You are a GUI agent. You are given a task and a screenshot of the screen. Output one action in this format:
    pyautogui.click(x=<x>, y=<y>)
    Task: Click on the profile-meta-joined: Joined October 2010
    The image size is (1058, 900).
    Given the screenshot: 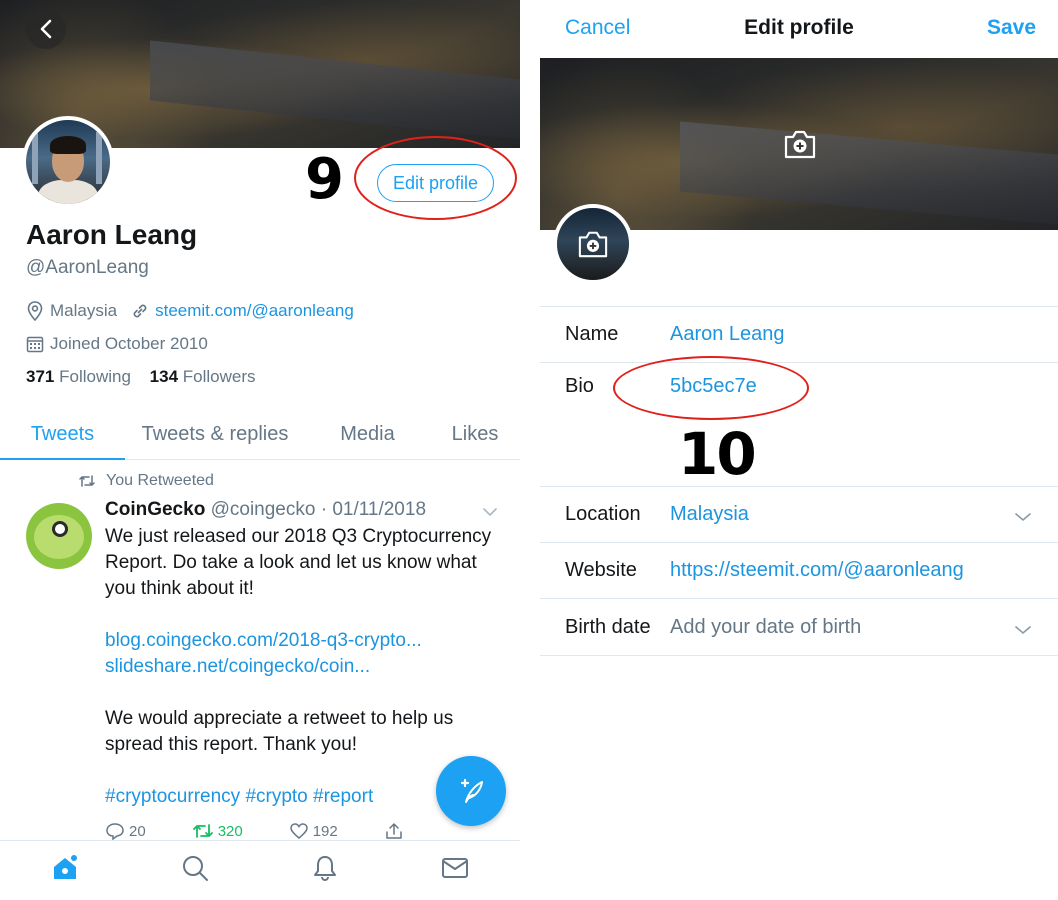 What is the action you would take?
    pyautogui.click(x=117, y=344)
    